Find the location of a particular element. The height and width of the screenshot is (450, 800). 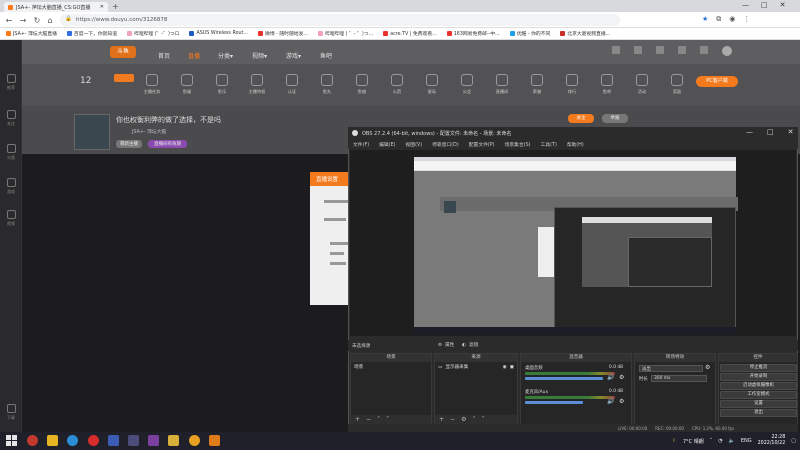

notification-icon: ▢ is located at coordinates (793, 441).